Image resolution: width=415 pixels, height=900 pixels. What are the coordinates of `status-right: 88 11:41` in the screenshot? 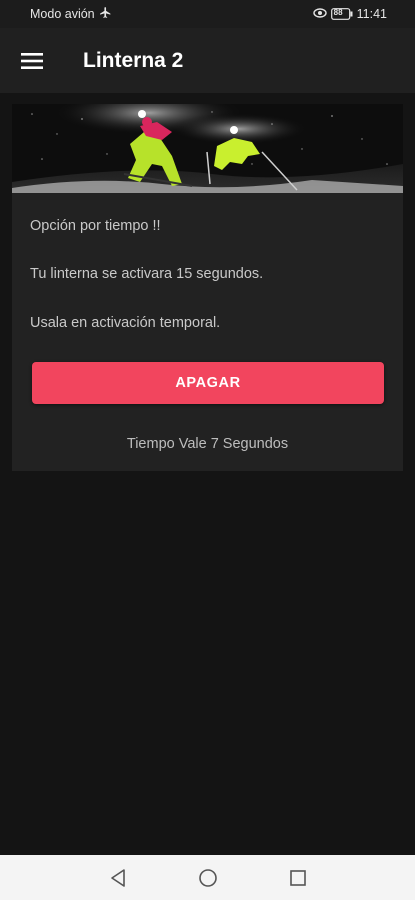 It's located at (349, 14).